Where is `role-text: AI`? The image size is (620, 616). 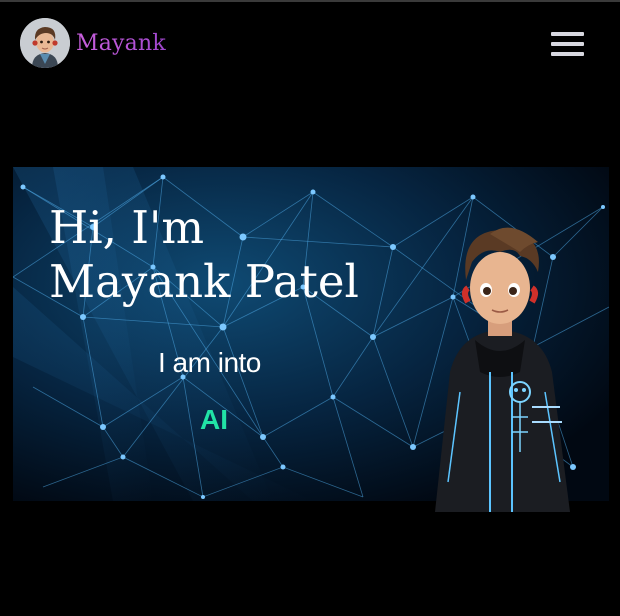 role-text: AI is located at coordinates (214, 419).